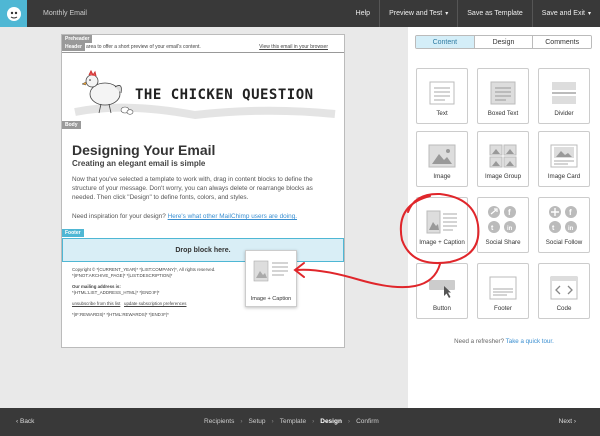 The image size is (600, 436). I want to click on block-image: Image, so click(442, 159).